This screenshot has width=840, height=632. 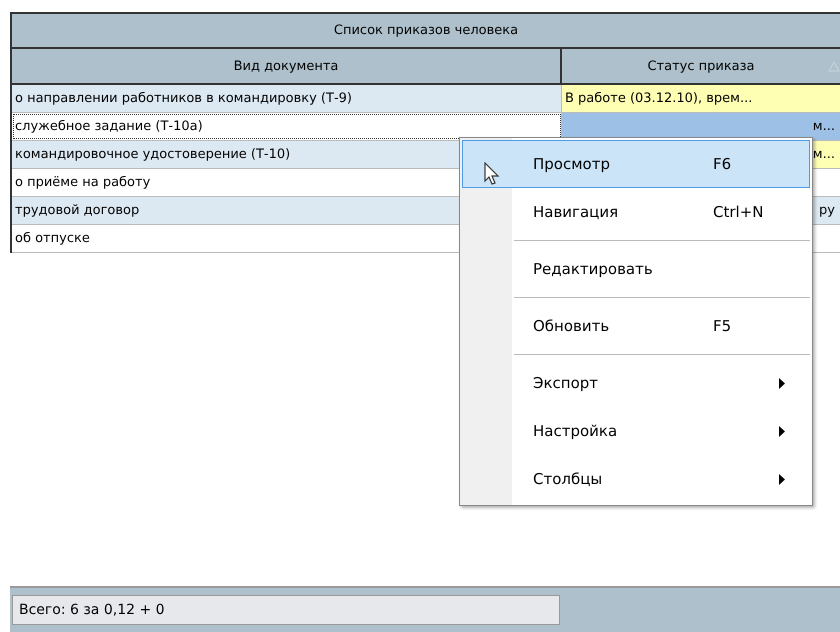 I want to click on menu-item: Обновить F5, so click(x=636, y=326).